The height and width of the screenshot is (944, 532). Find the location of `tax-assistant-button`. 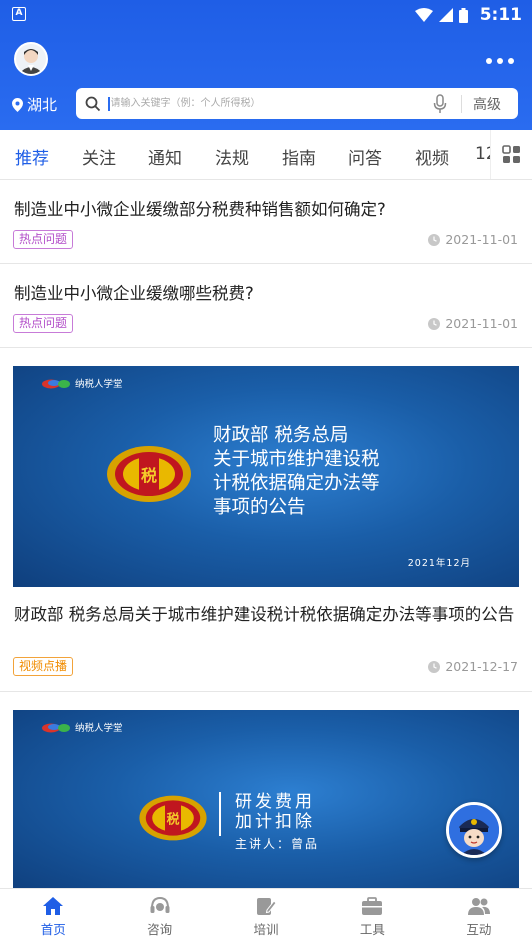

tax-assistant-button is located at coordinates (474, 830).